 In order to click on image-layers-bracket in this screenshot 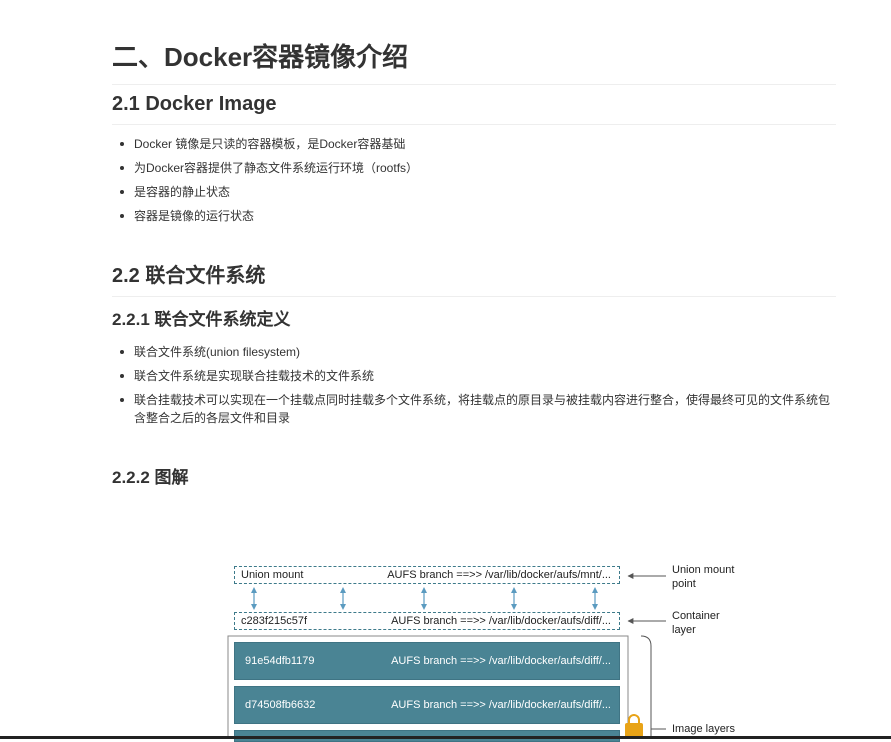, I will do `click(646, 687)`.